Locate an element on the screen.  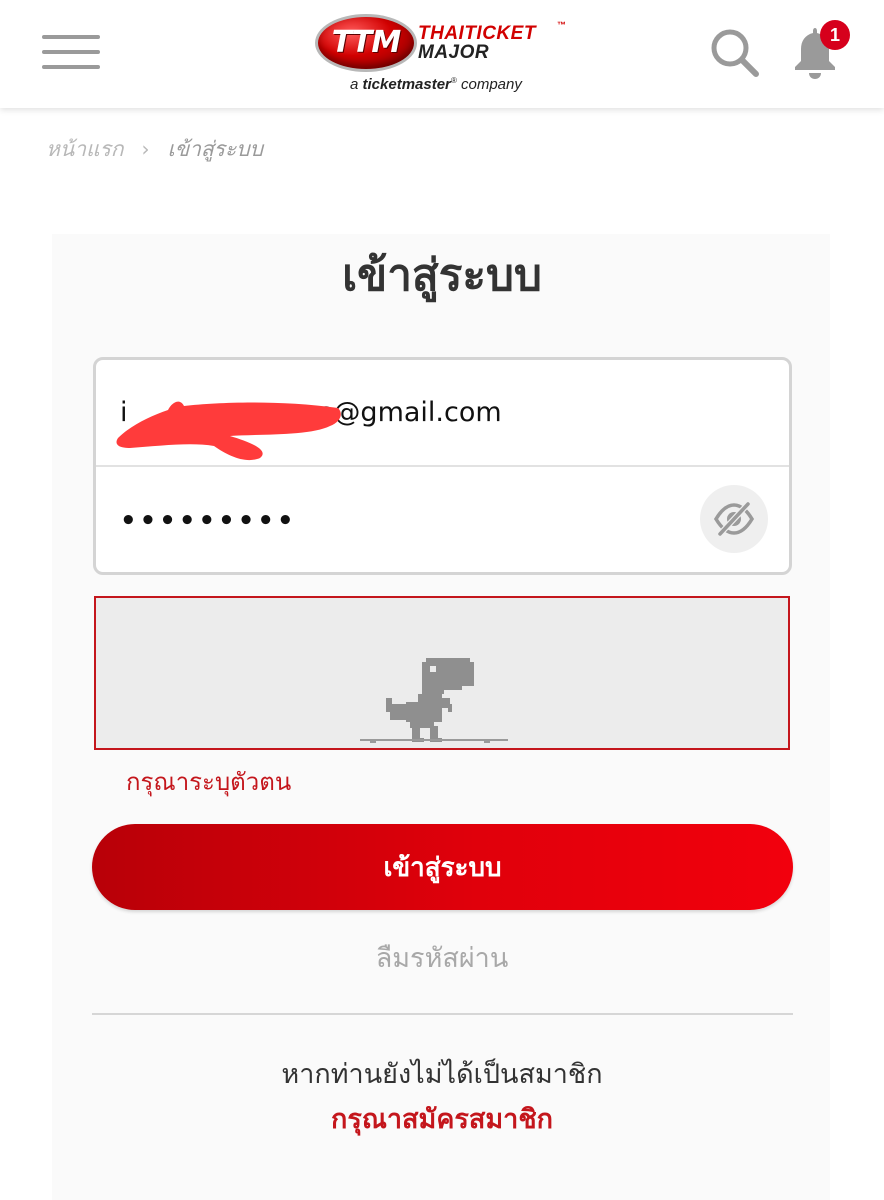
logo-tagline: a ticketmaster® company is located at coordinates (436, 84).